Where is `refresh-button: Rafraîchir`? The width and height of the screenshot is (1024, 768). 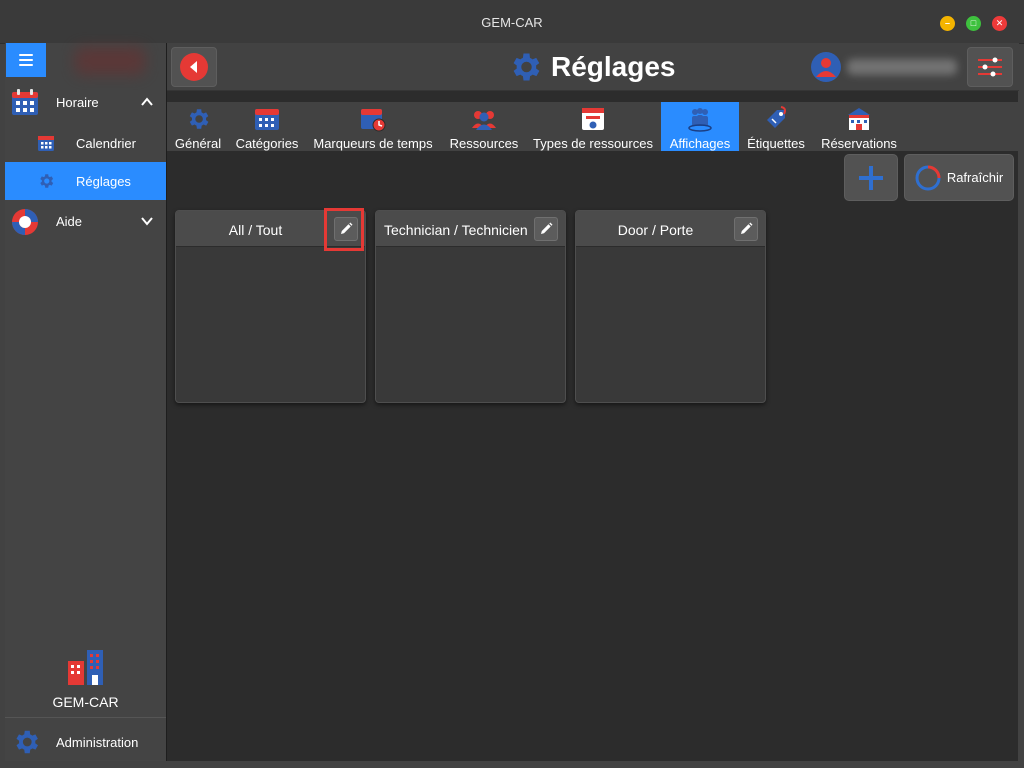 refresh-button: Rafraîchir is located at coordinates (959, 177).